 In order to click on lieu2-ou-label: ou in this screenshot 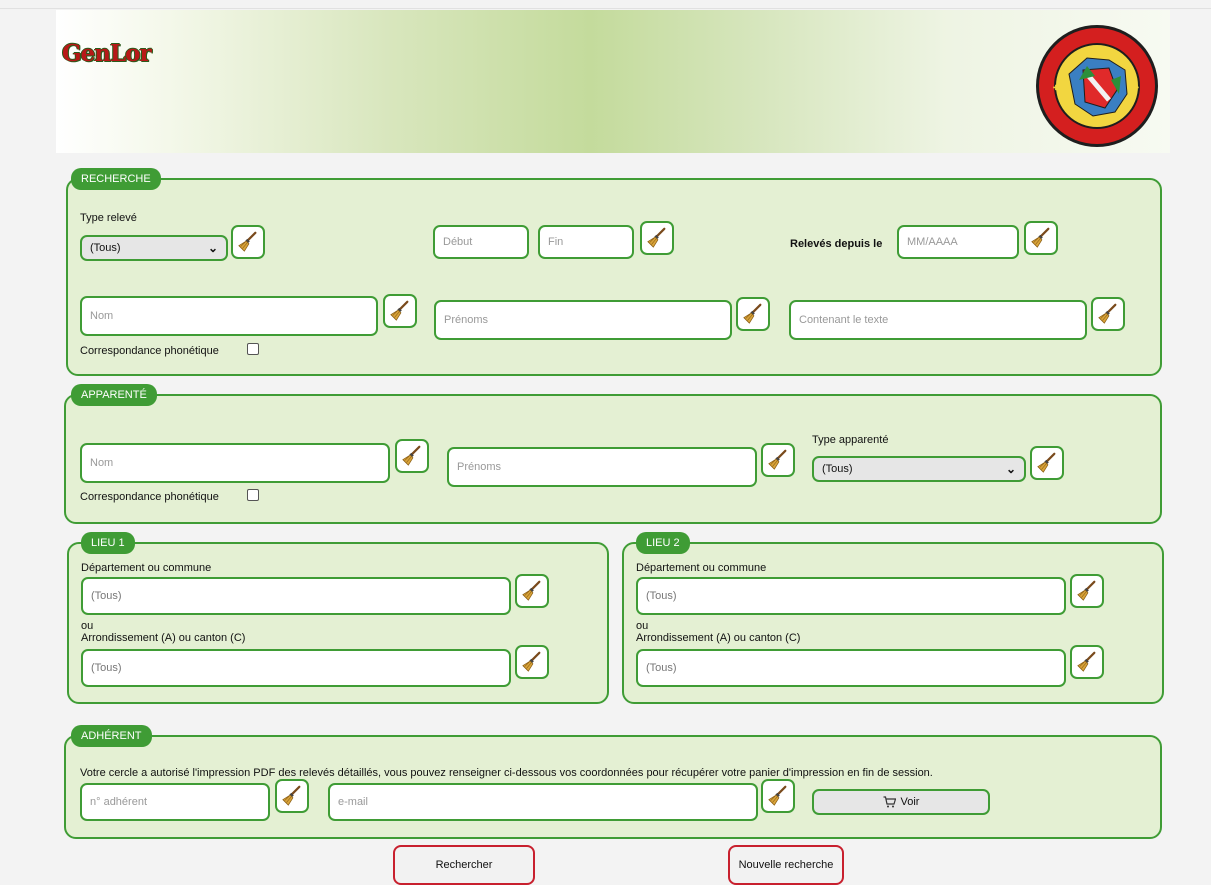, I will do `click(642, 626)`.